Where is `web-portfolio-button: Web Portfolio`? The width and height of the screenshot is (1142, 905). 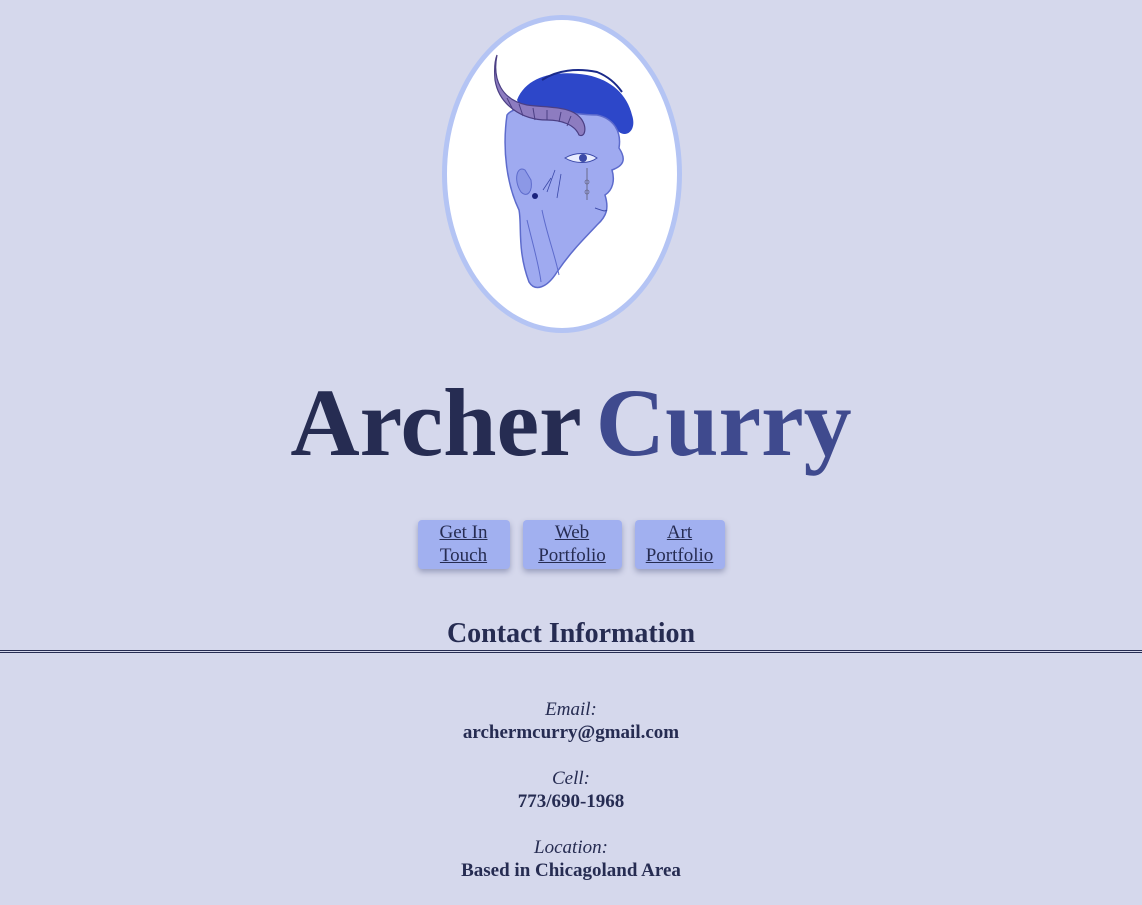
web-portfolio-button: Web Portfolio is located at coordinates (572, 544).